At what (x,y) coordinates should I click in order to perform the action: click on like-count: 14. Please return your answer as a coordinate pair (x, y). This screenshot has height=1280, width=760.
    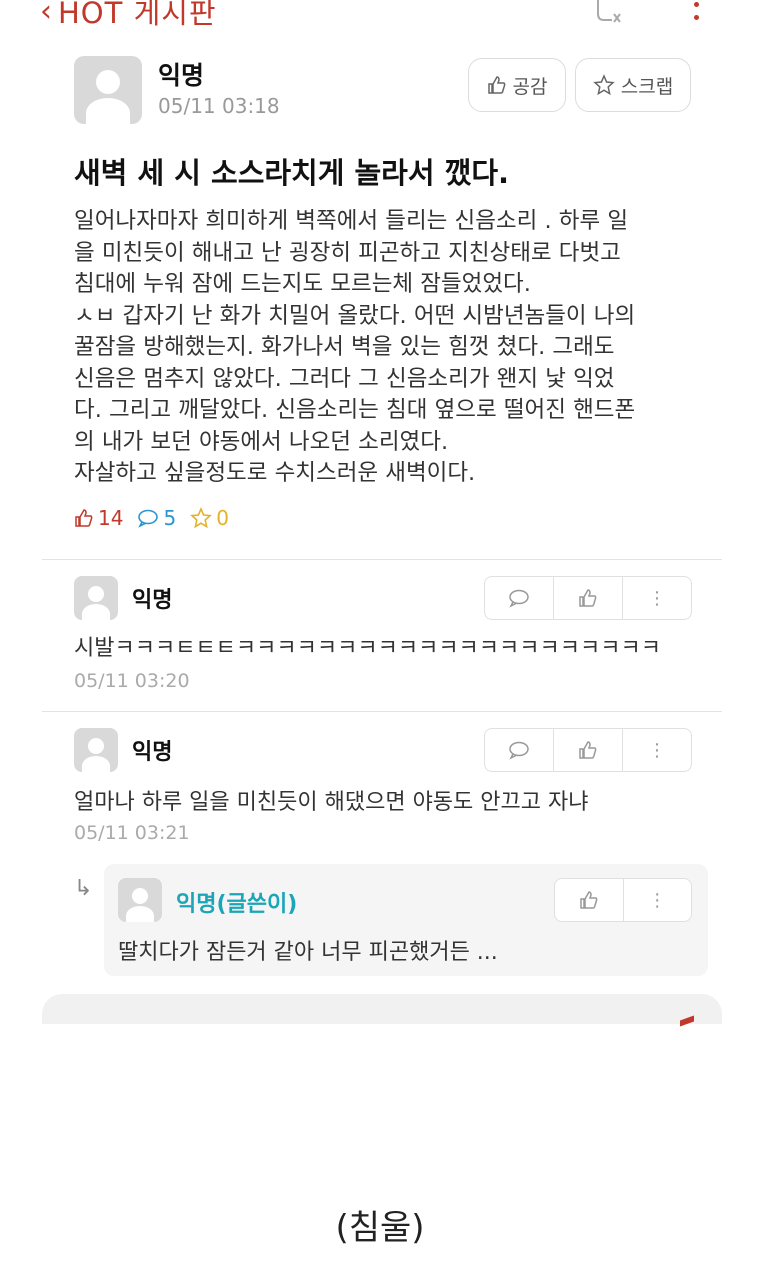
    Looking at the image, I should click on (98, 518).